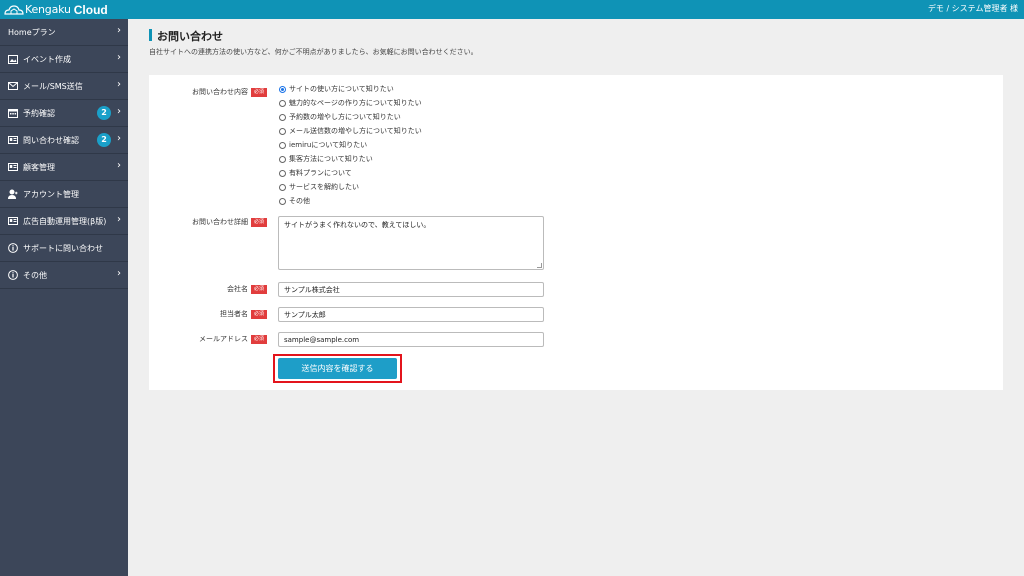  I want to click on resize-handle-icon, so click(539, 265).